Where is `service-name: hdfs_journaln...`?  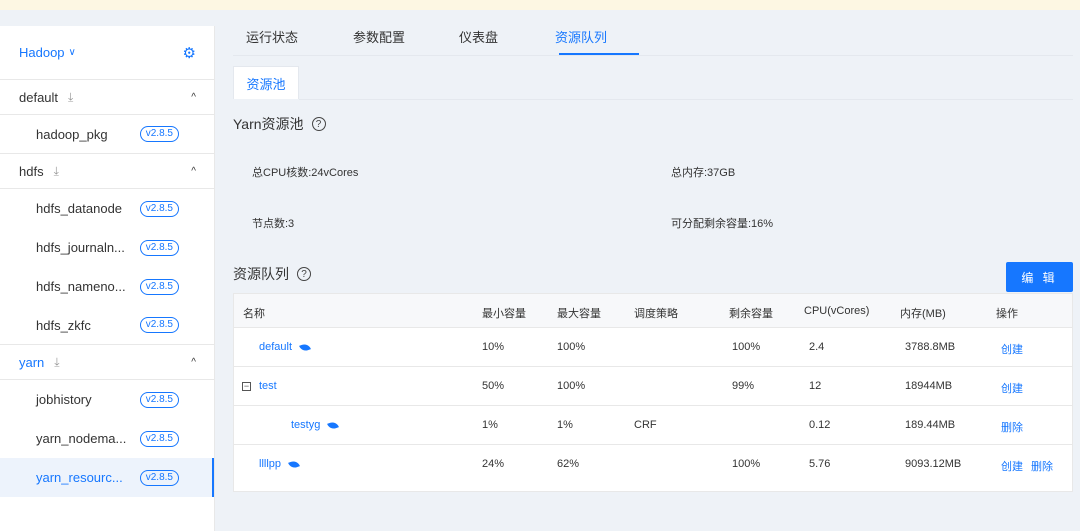
service-name: hdfs_journaln... is located at coordinates (80, 247).